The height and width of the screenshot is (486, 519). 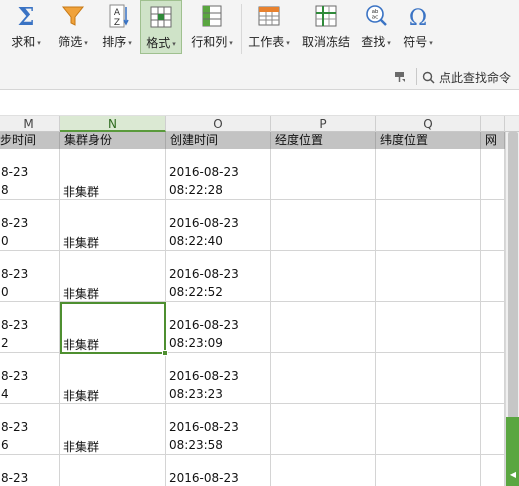 I want to click on find-icon: ab ac, so click(x=376, y=15).